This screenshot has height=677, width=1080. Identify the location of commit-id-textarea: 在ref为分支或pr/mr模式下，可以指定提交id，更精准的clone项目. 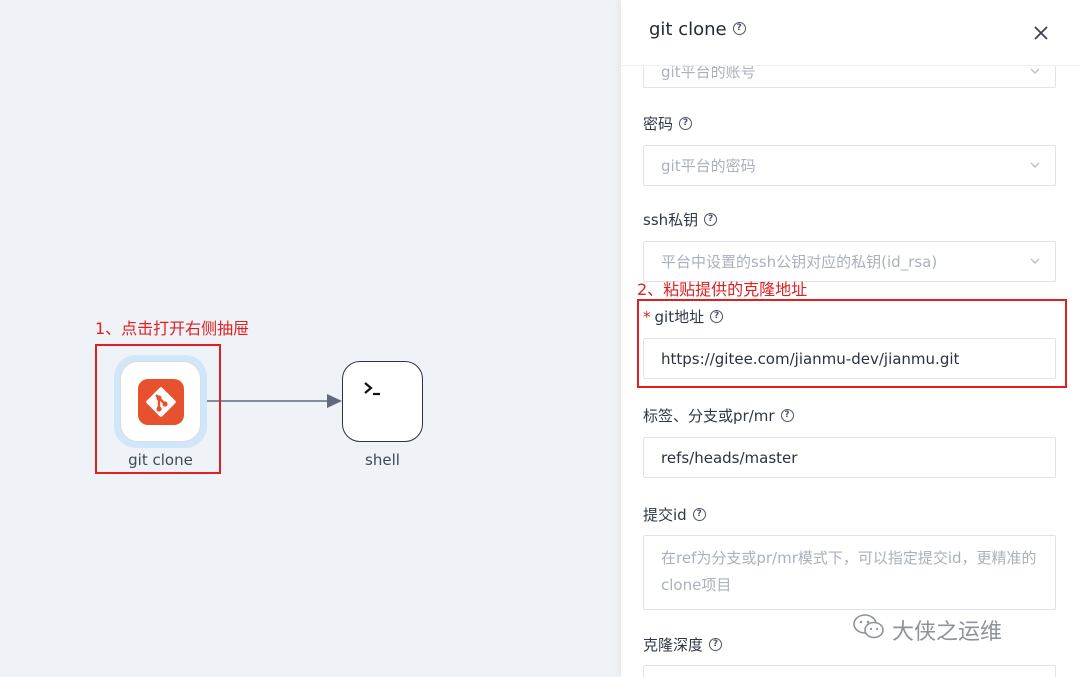
(849, 572).